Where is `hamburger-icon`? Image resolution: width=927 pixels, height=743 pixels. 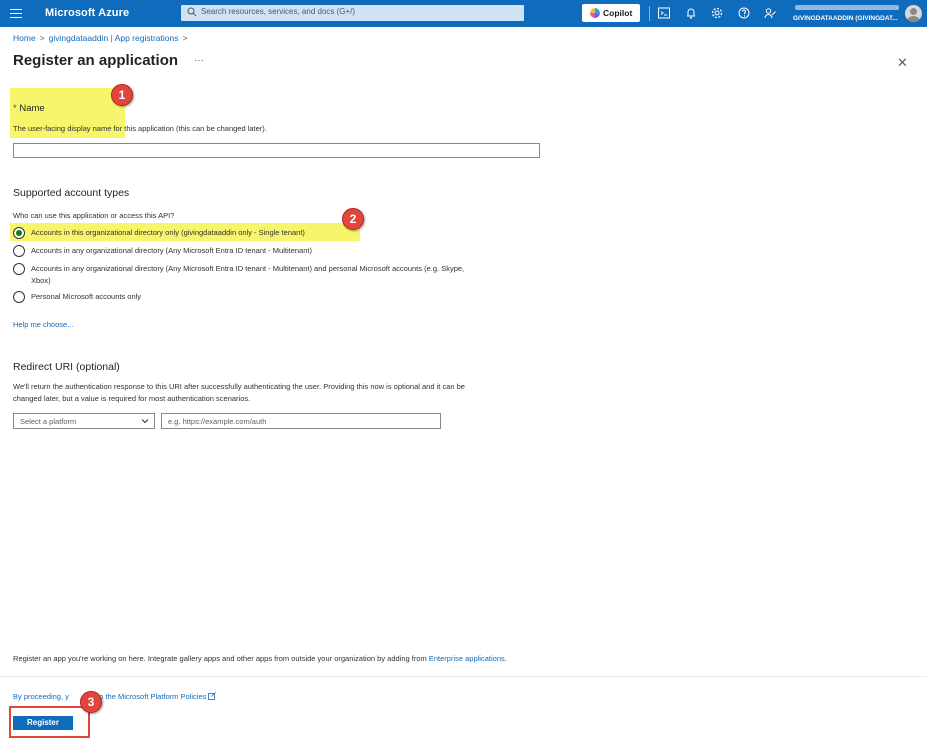 hamburger-icon is located at coordinates (16, 14).